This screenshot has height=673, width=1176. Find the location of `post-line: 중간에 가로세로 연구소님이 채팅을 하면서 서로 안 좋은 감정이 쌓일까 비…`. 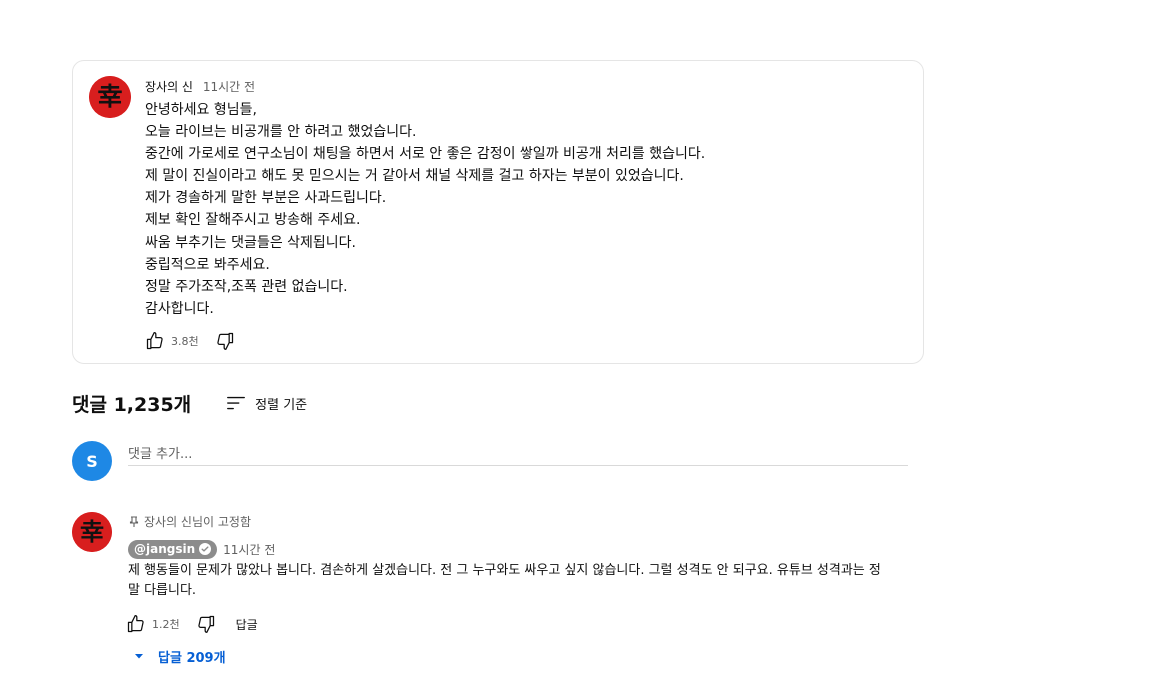

post-line: 중간에 가로세로 연구소님이 채팅을 하면서 서로 안 좋은 감정이 쌓일까 비… is located at coordinates (425, 154).